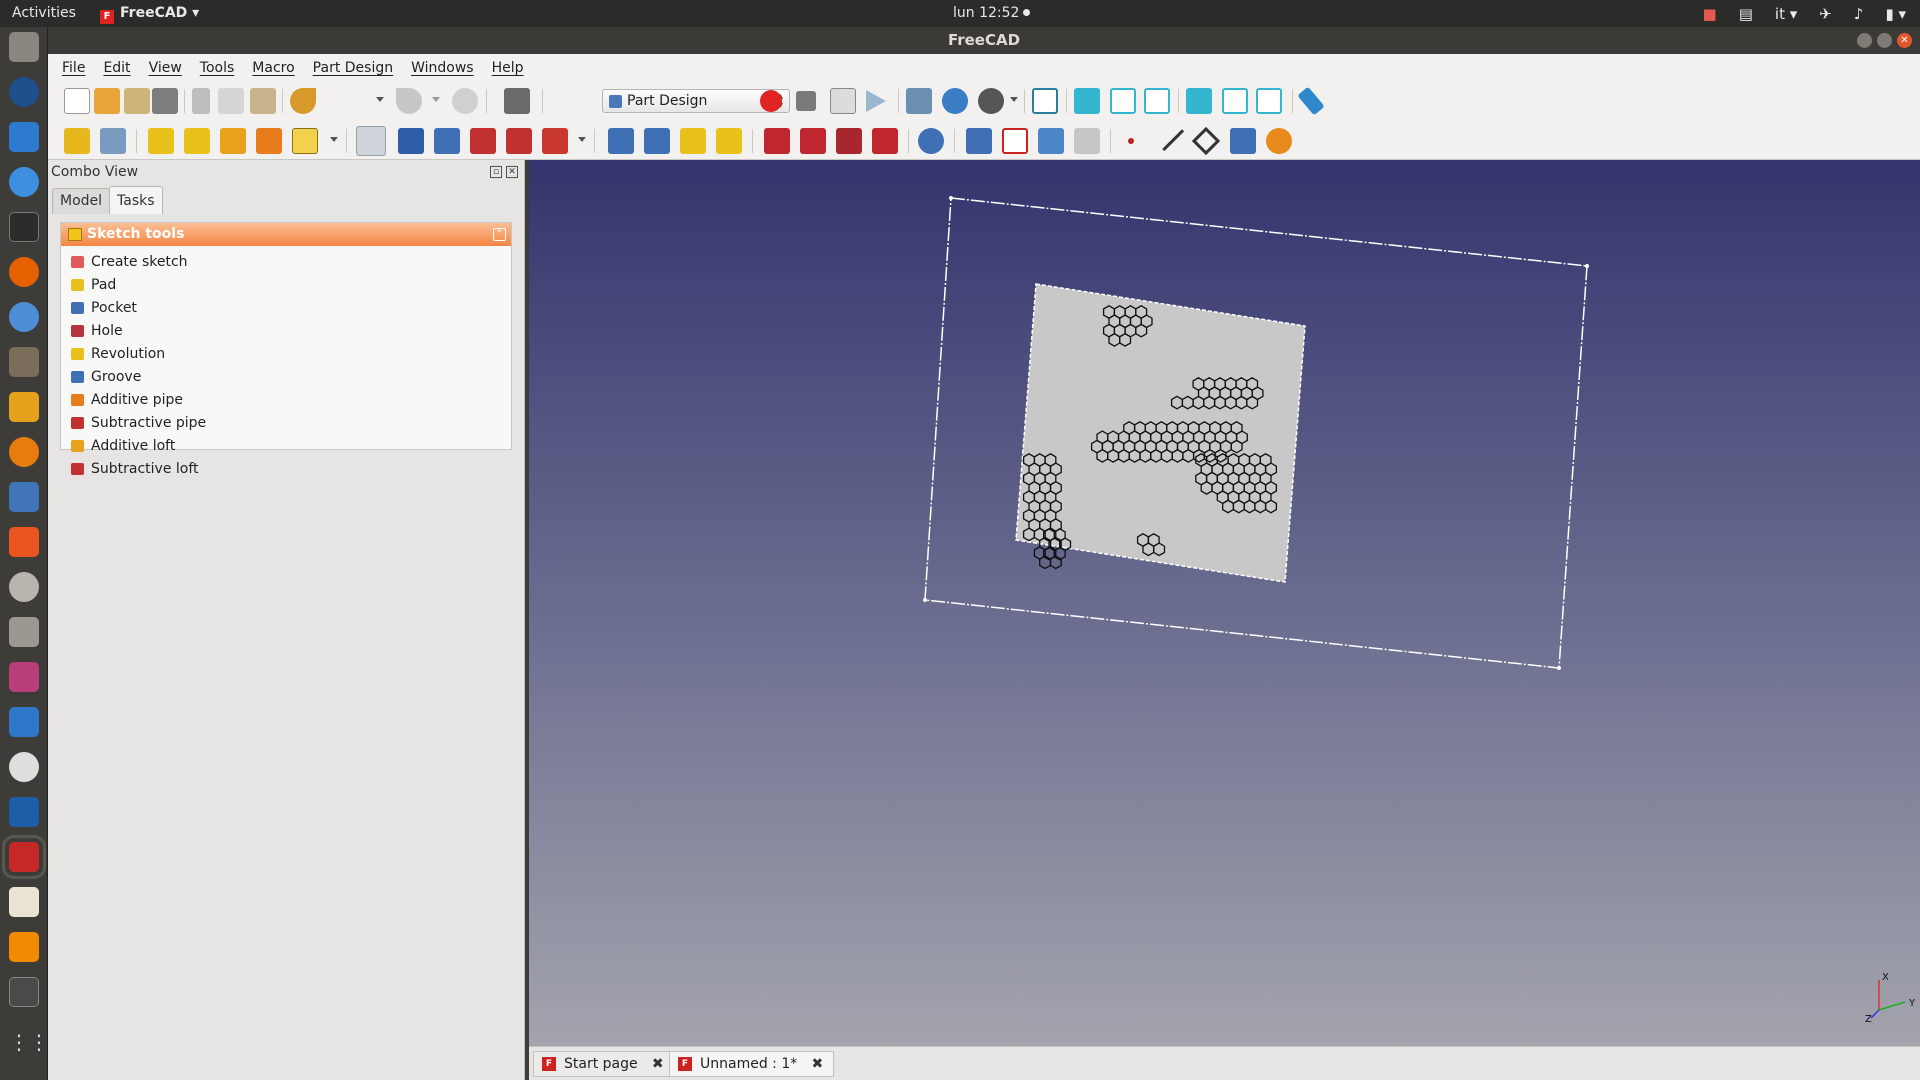 The width and height of the screenshot is (1920, 1080). Describe the element at coordinates (604, 1064) in the screenshot. I see `tab-start-page: F Start page ✖` at that location.